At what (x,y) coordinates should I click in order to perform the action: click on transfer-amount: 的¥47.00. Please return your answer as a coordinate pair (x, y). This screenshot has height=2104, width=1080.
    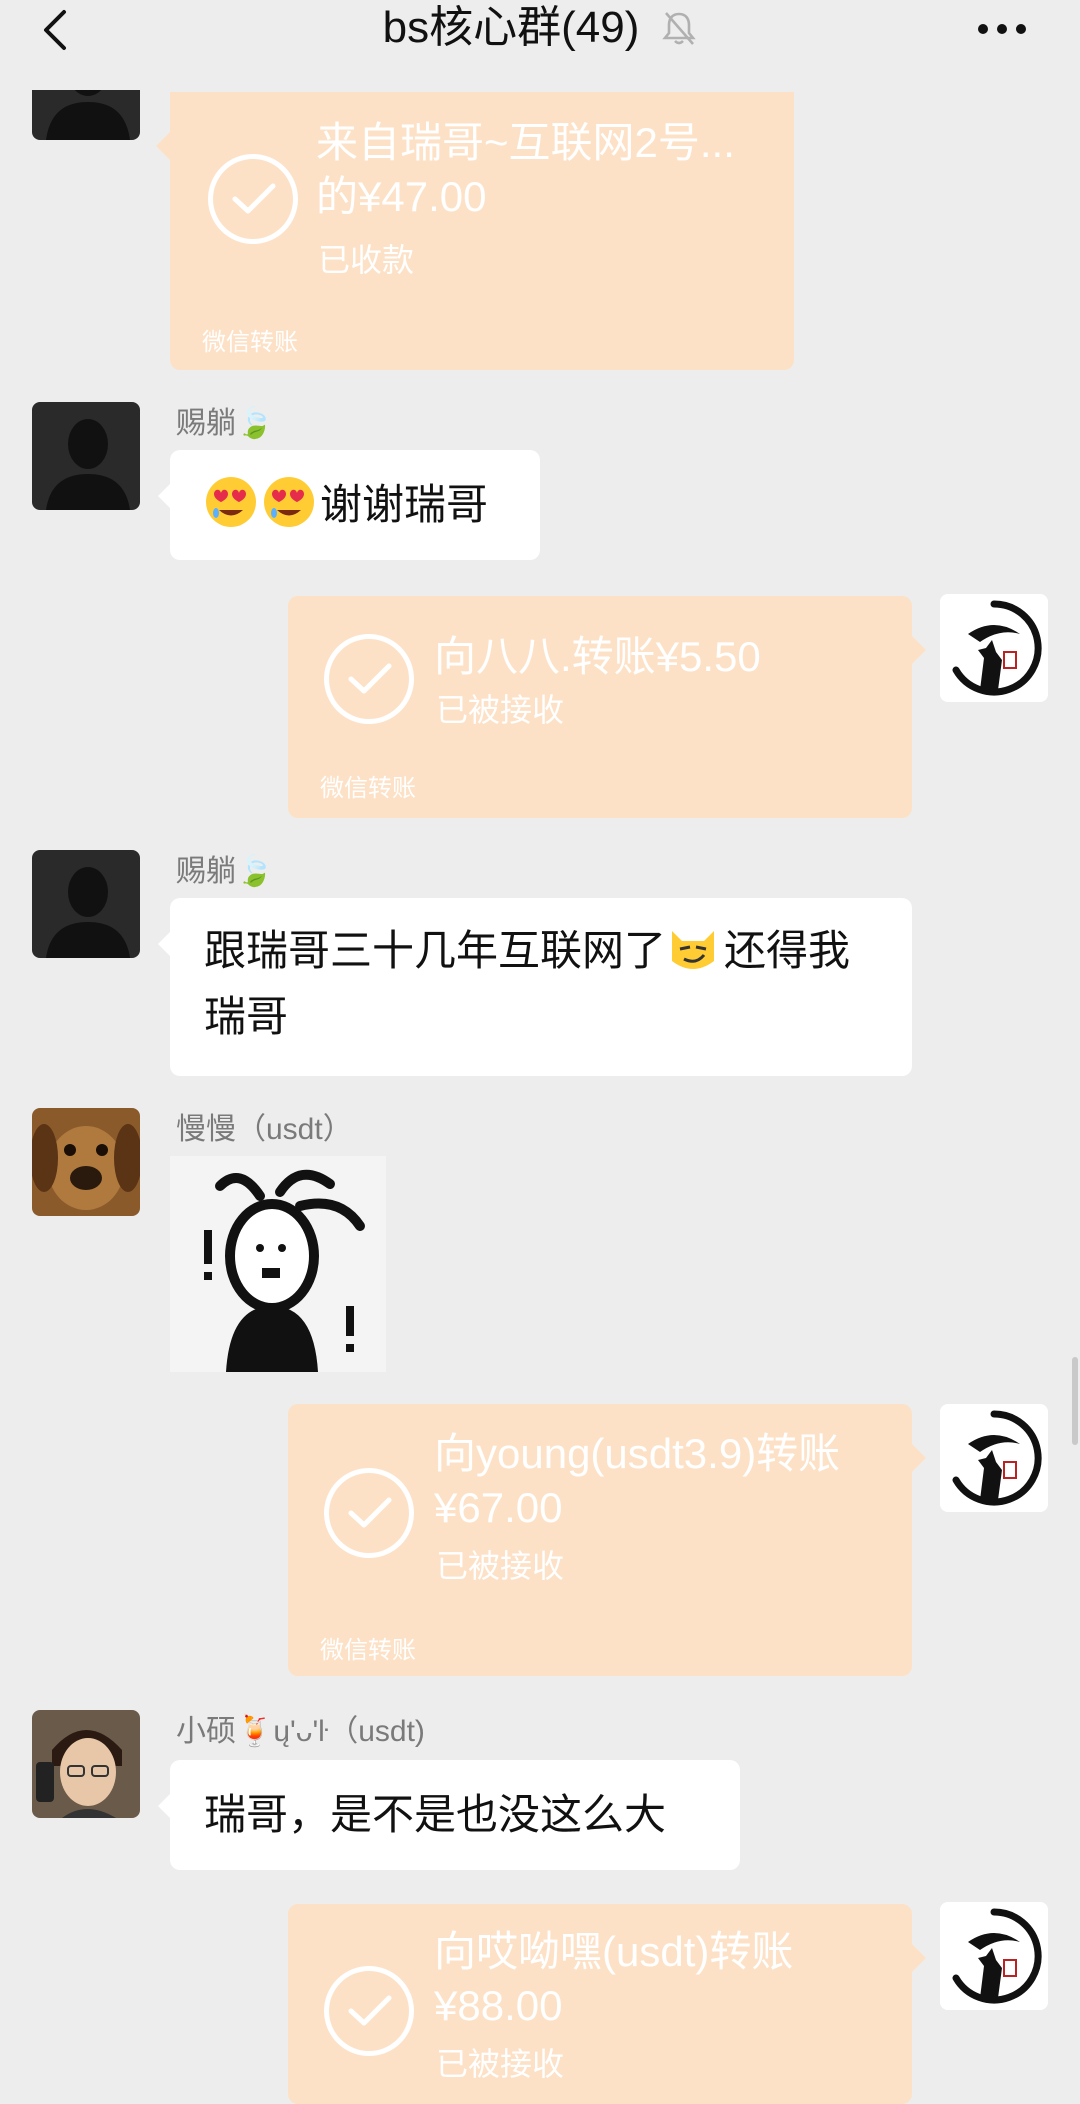
    Looking at the image, I should click on (401, 196).